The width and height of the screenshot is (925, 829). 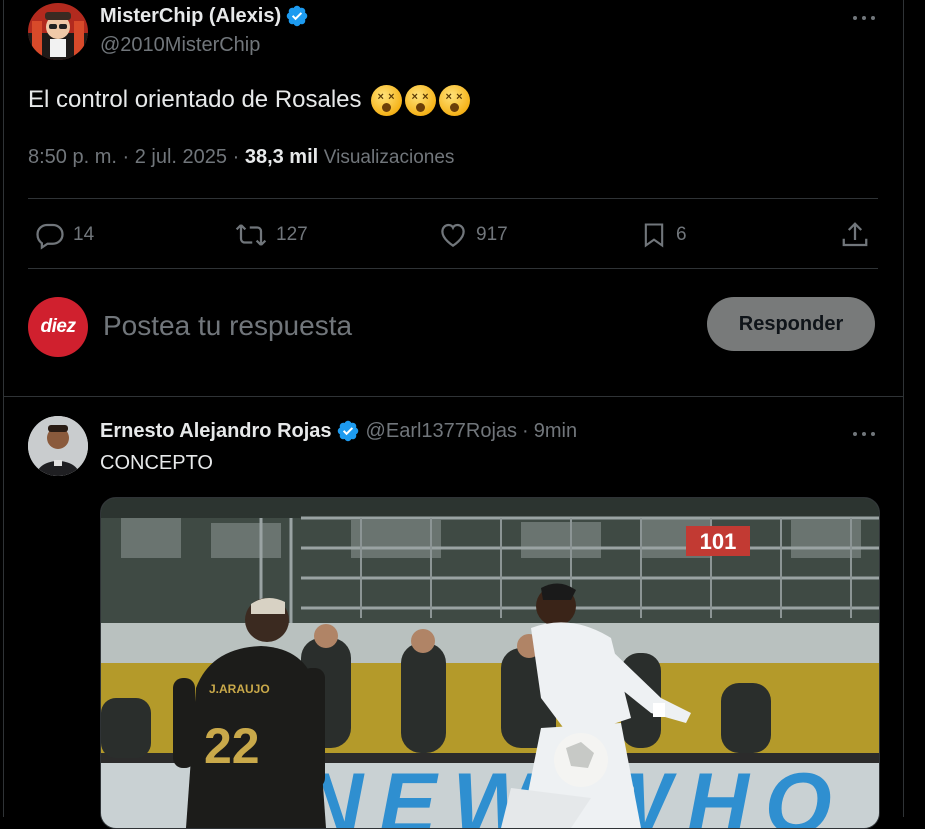 What do you see at coordinates (473, 235) in the screenshot?
I see `like-action-button: 917` at bounding box center [473, 235].